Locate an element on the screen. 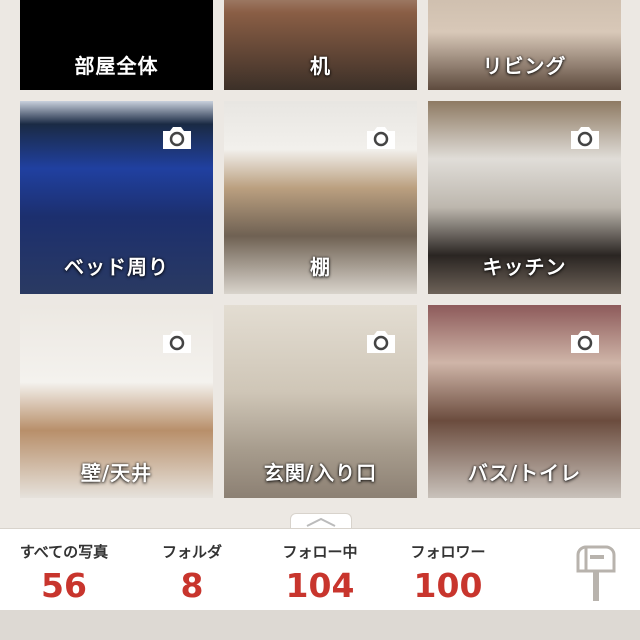 The width and height of the screenshot is (640, 640). stat-following: フォロー中 104 is located at coordinates (320, 573).